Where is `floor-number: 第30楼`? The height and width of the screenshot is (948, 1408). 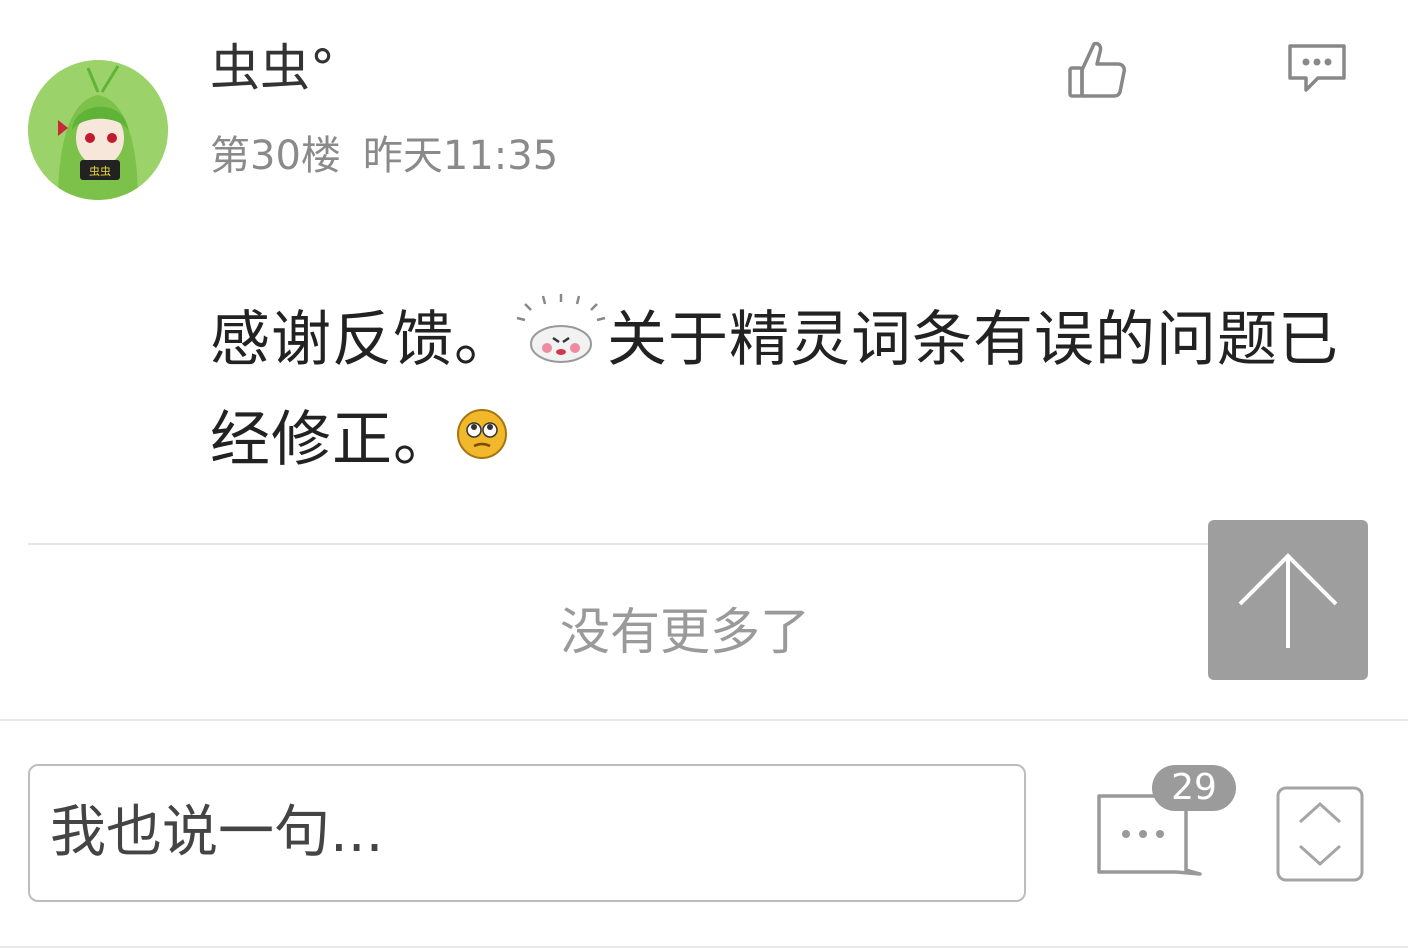 floor-number: 第30楼 is located at coordinates (275, 156).